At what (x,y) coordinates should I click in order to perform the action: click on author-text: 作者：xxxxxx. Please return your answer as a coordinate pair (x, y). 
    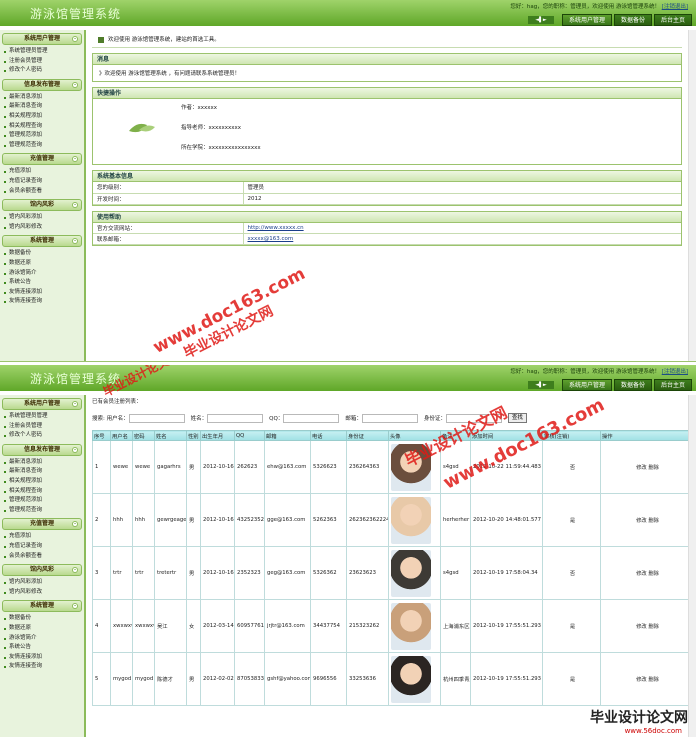
    Looking at the image, I should click on (199, 108).